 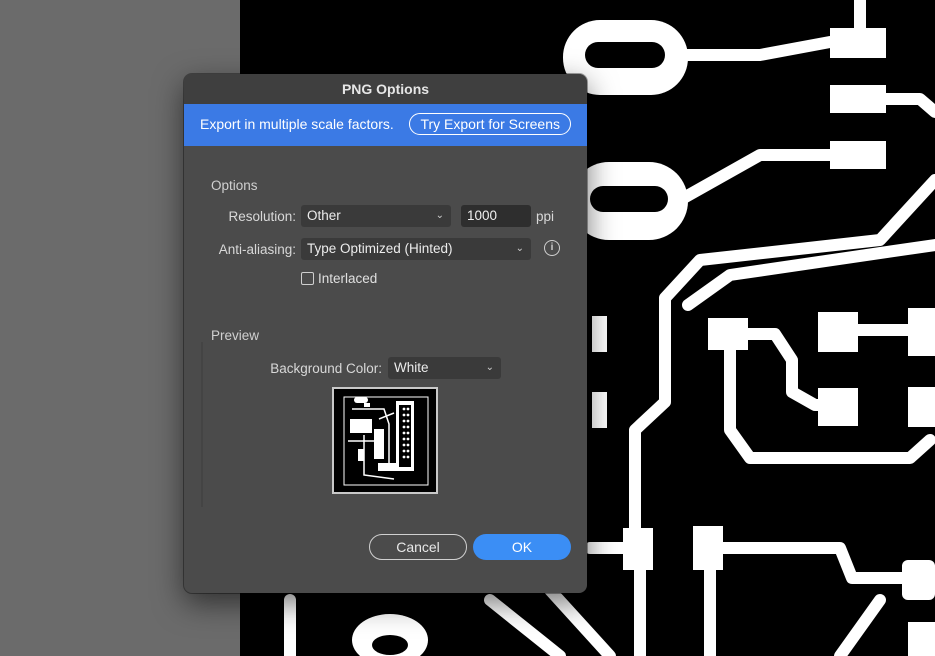 I want to click on anti-aliasing-select: Type Optimized (Hinted) ⌄, so click(x=416, y=249).